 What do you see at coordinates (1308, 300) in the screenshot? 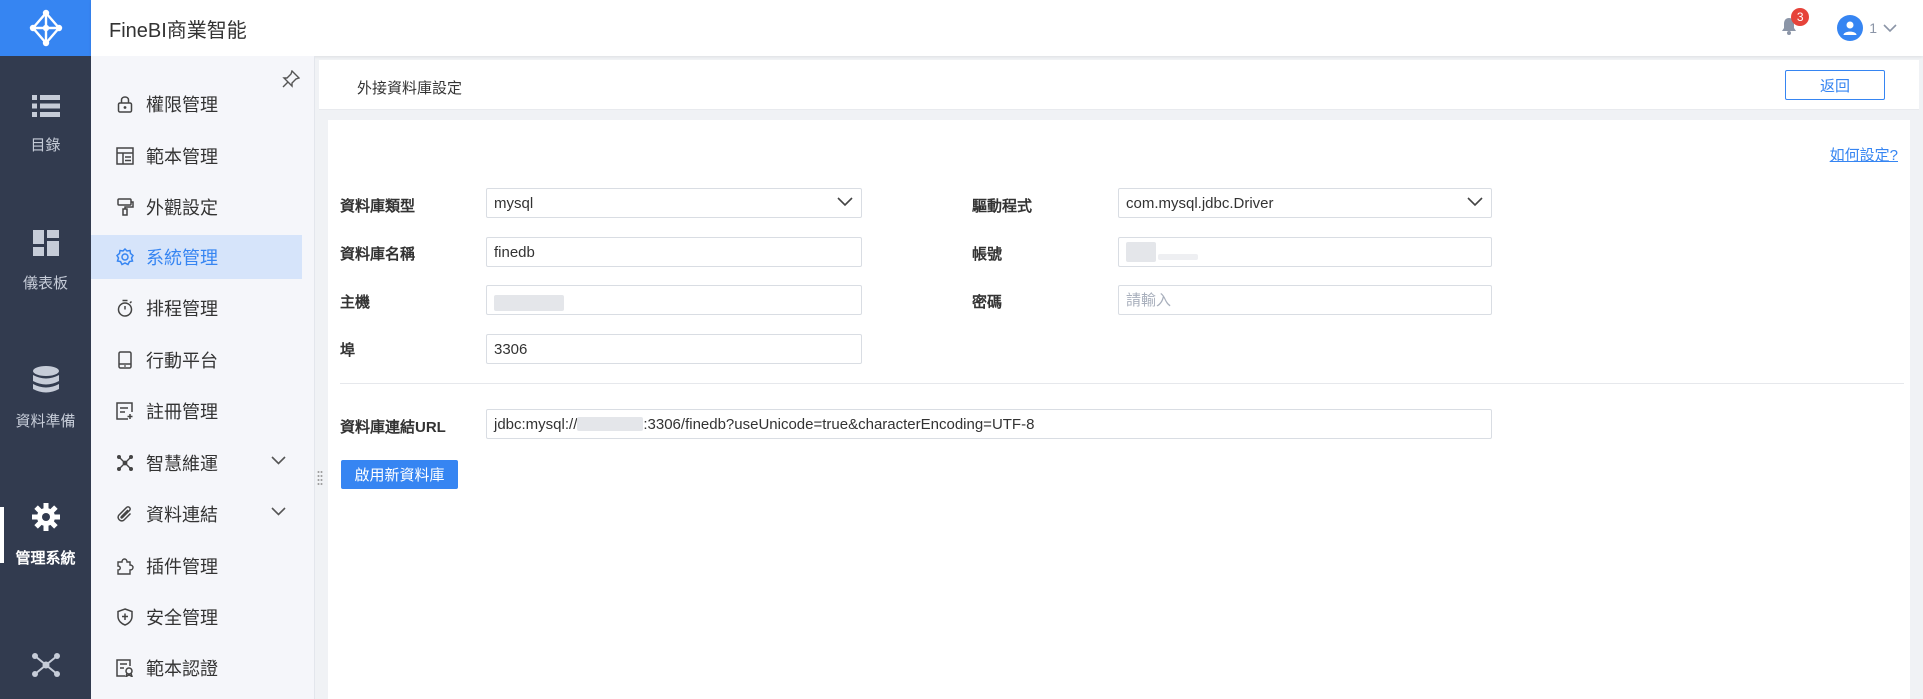
I see `password-input` at bounding box center [1308, 300].